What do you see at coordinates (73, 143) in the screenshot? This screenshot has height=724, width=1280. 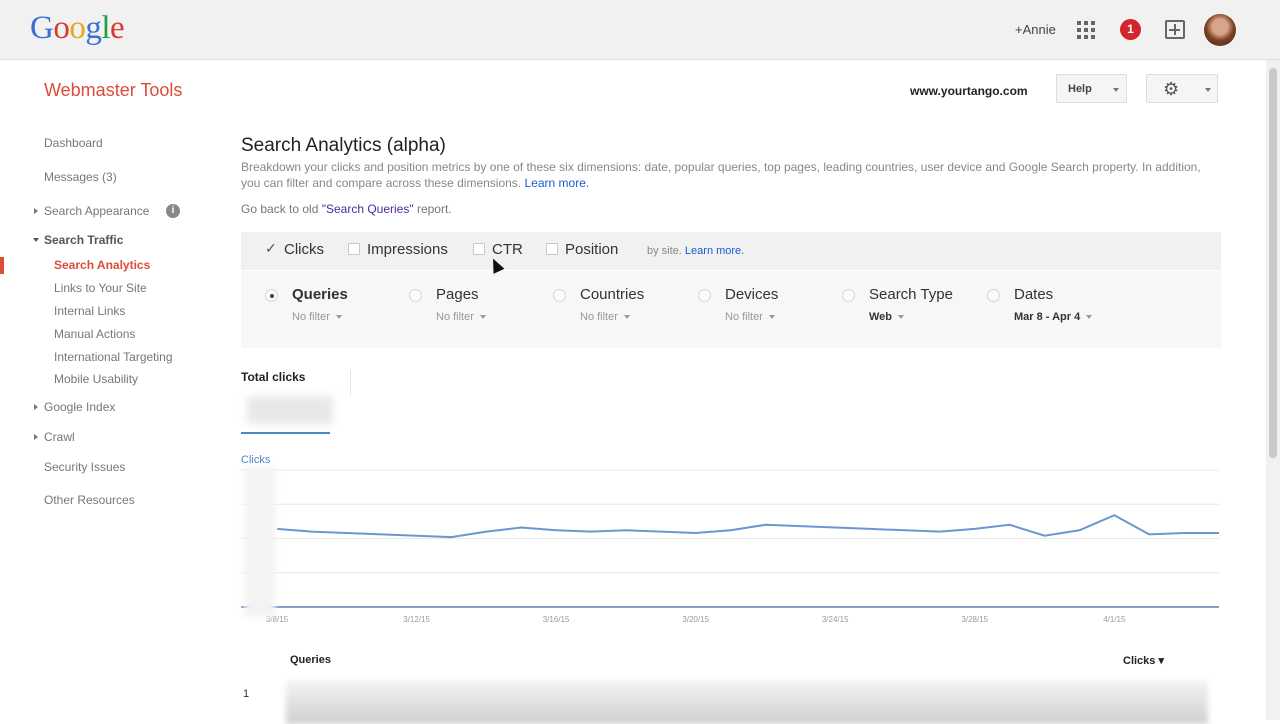 I see `sidebar-item-dashboard: Dashboard` at bounding box center [73, 143].